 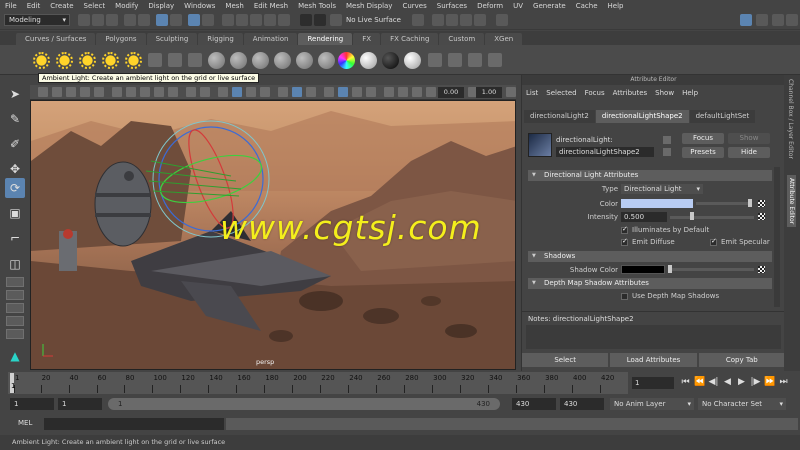 What do you see at coordinates (412, 60) in the screenshot?
I see `shading-map-icon` at bounding box center [412, 60].